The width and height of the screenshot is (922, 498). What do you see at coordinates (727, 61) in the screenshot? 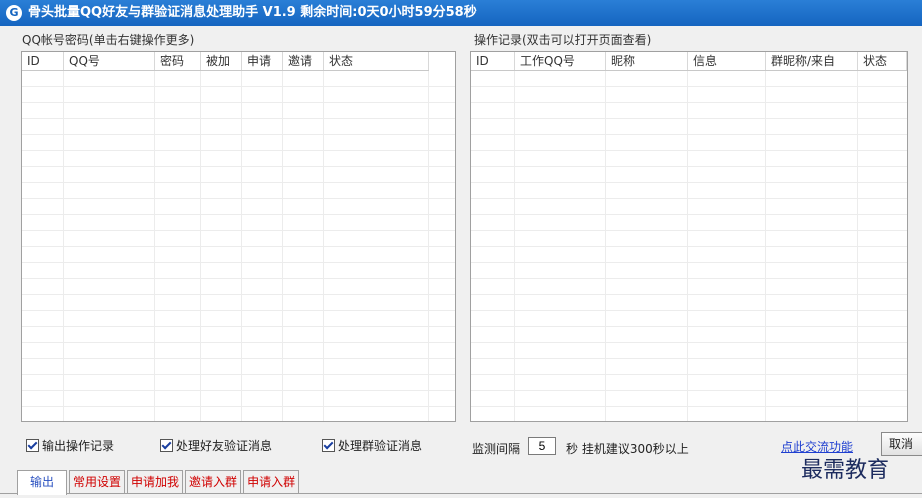
I see `col-header-info: 信息` at bounding box center [727, 61].